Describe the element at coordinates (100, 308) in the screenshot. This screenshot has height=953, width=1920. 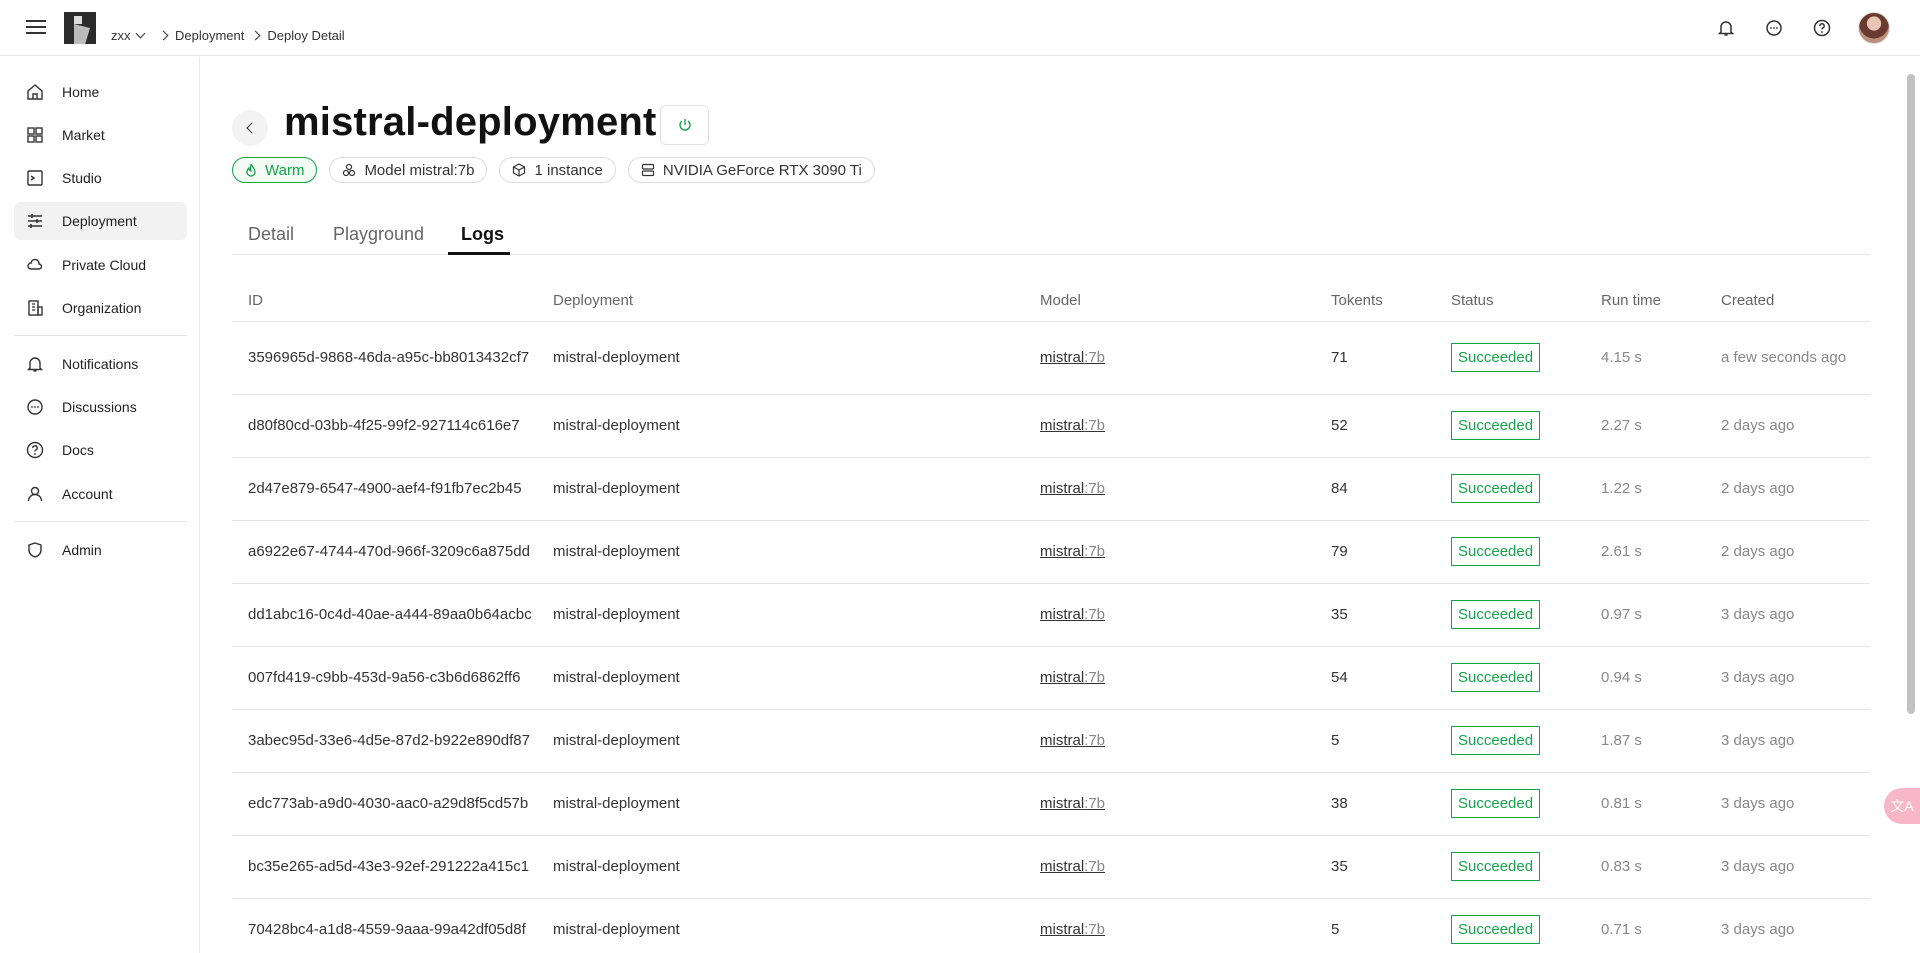
I see `sidebar-item-organization: Organization` at that location.